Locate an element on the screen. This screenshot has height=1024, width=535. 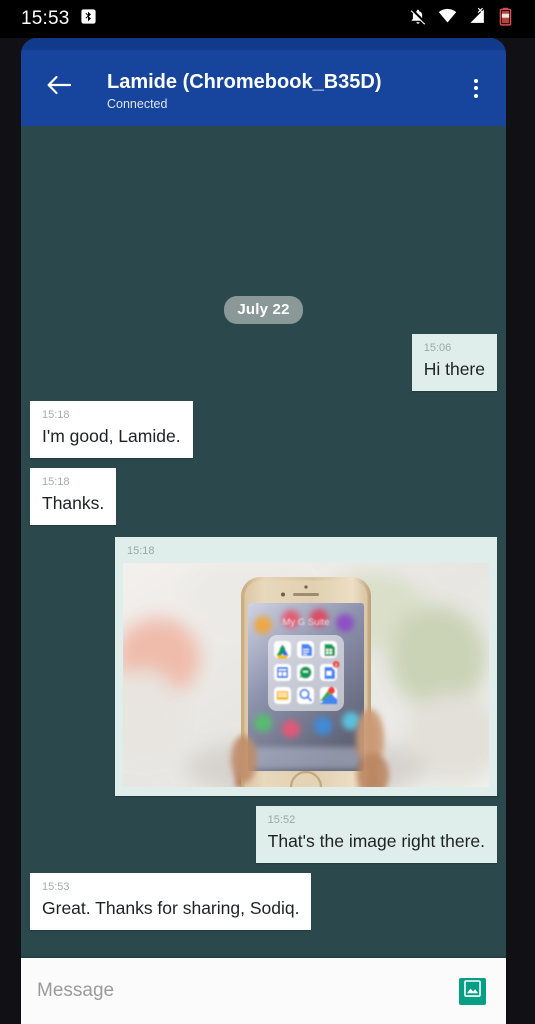
message-bubble-outgoing: 15:52 That's the image right there. is located at coordinates (376, 834).